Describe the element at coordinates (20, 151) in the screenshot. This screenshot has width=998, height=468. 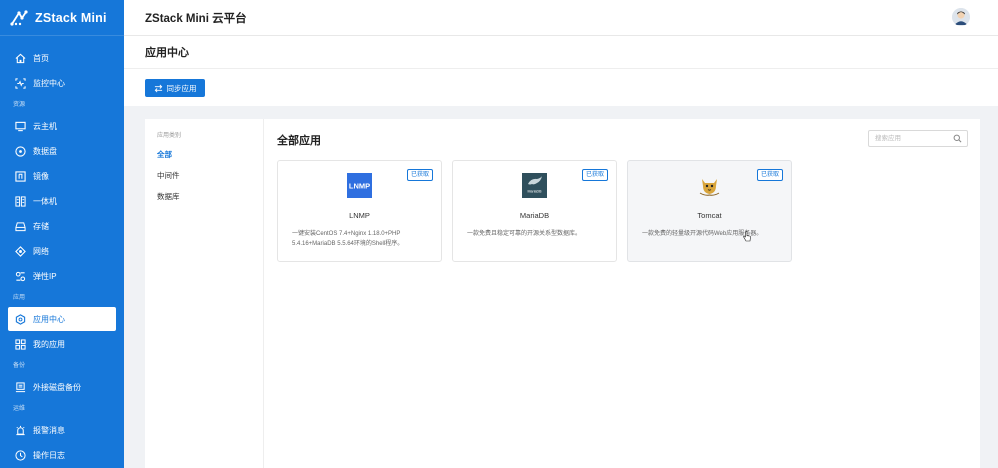
I see `disk-icon` at that location.